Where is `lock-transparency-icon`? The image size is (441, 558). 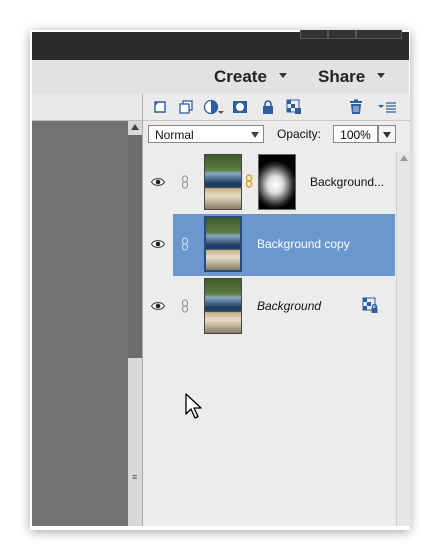
lock-transparency-icon is located at coordinates (294, 107).